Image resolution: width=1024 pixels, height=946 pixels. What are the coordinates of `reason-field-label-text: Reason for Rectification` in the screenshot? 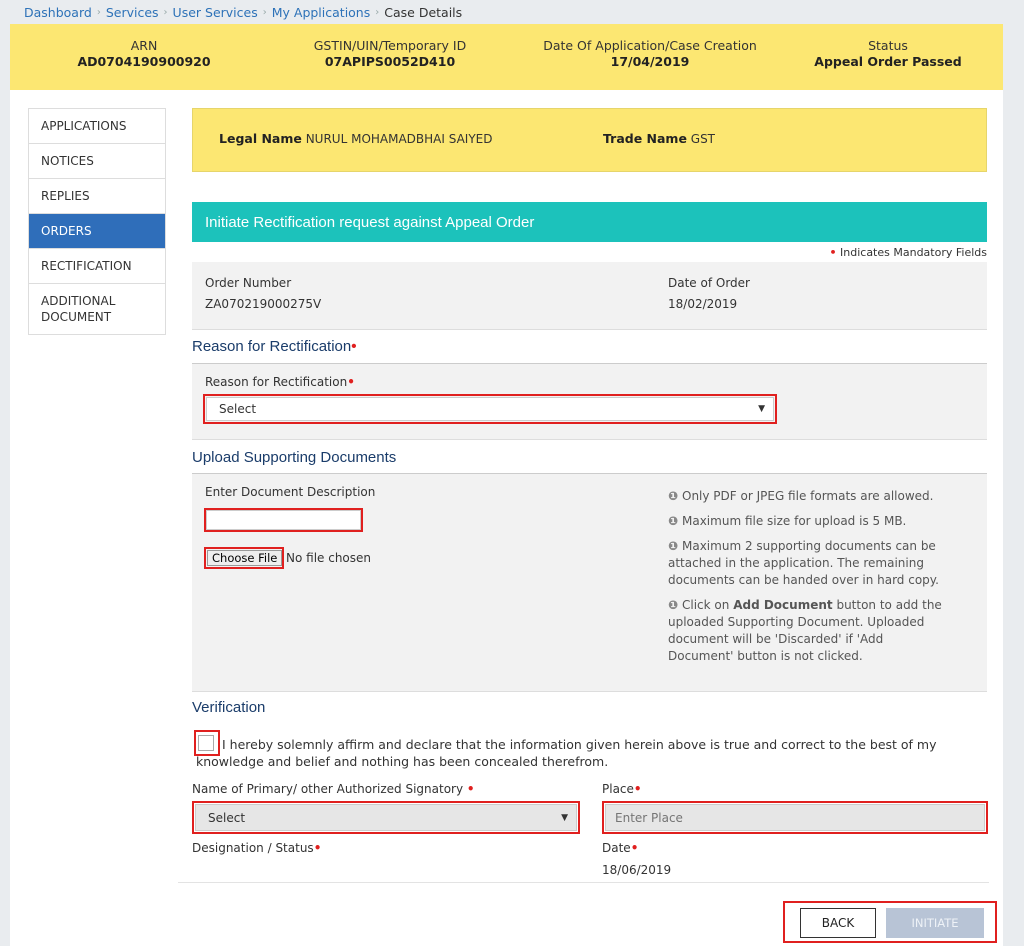 It's located at (276, 382).